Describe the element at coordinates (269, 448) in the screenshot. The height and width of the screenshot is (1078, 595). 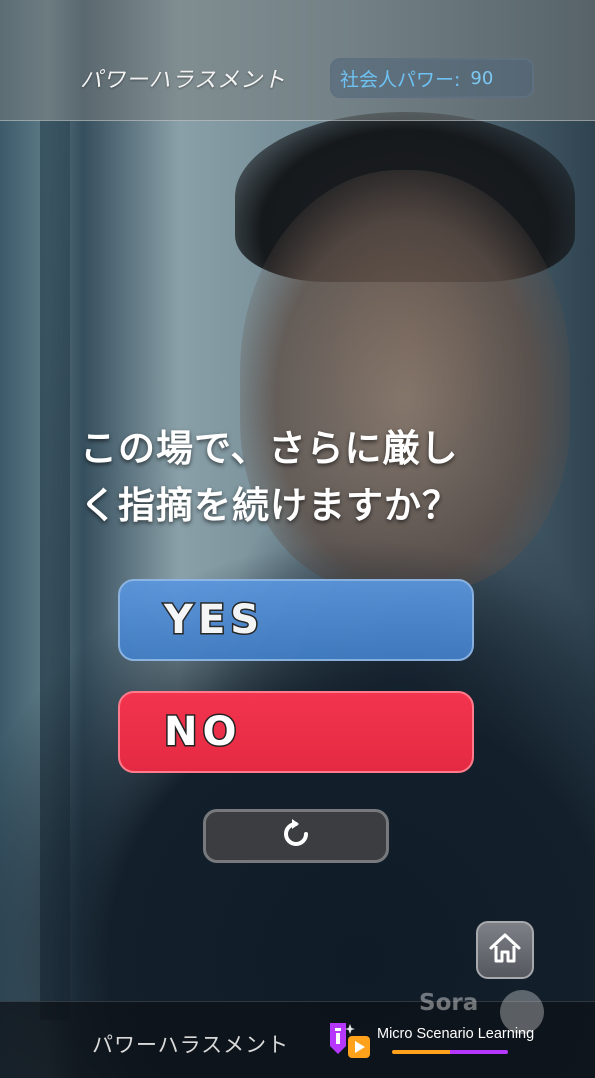
I see `question-line-1: この場で、さらに厳し` at that location.